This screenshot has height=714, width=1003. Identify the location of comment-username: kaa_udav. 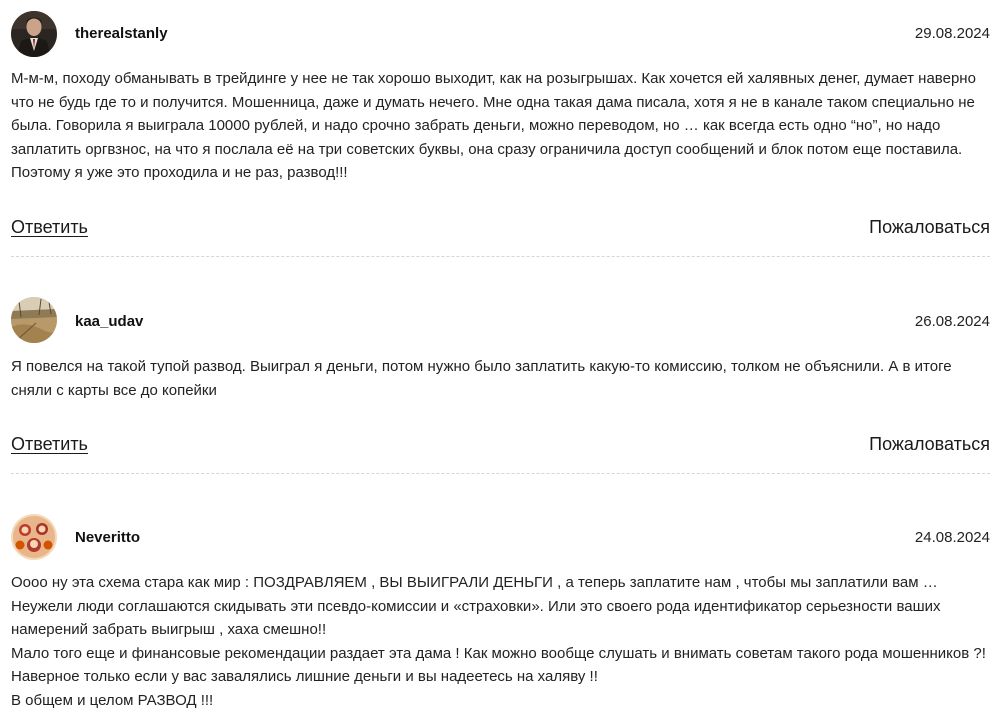
(109, 321).